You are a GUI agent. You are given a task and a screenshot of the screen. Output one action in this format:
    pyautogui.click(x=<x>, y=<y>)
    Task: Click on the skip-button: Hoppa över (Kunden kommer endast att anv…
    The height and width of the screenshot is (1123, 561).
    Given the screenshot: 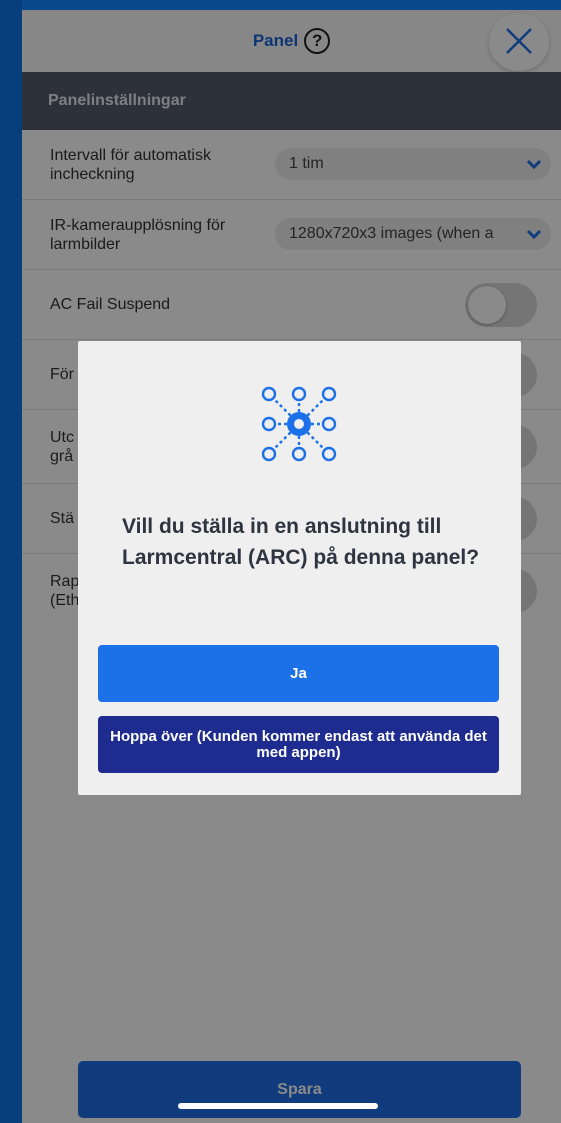 What is the action you would take?
    pyautogui.click(x=298, y=744)
    